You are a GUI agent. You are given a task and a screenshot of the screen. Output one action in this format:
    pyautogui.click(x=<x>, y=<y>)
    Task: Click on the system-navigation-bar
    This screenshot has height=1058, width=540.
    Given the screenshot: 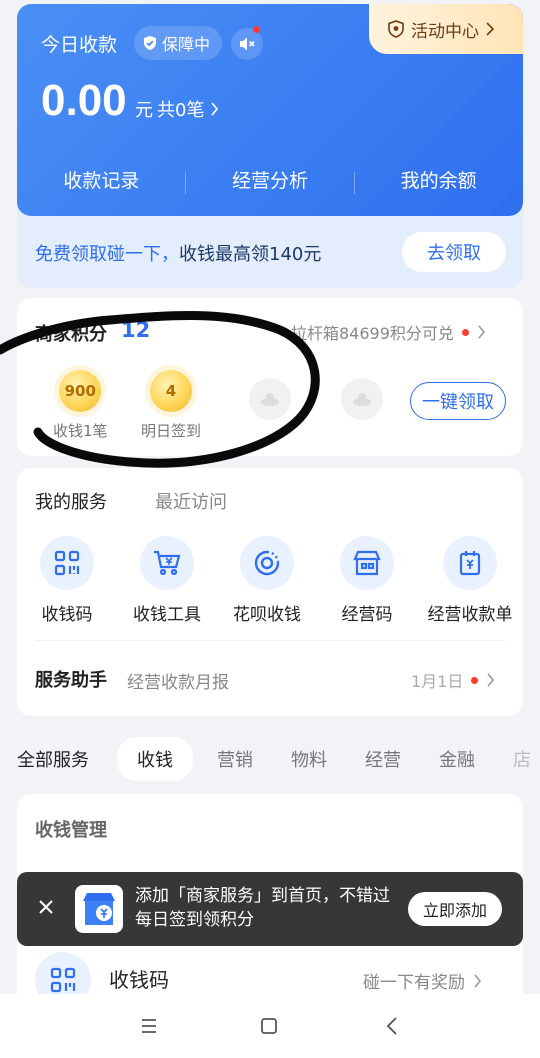 What is the action you would take?
    pyautogui.click(x=270, y=1026)
    